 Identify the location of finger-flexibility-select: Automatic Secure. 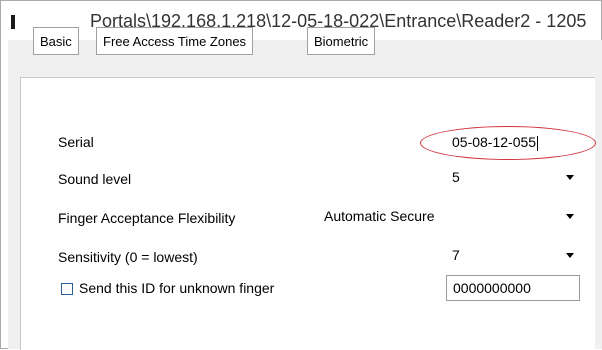
(450, 216).